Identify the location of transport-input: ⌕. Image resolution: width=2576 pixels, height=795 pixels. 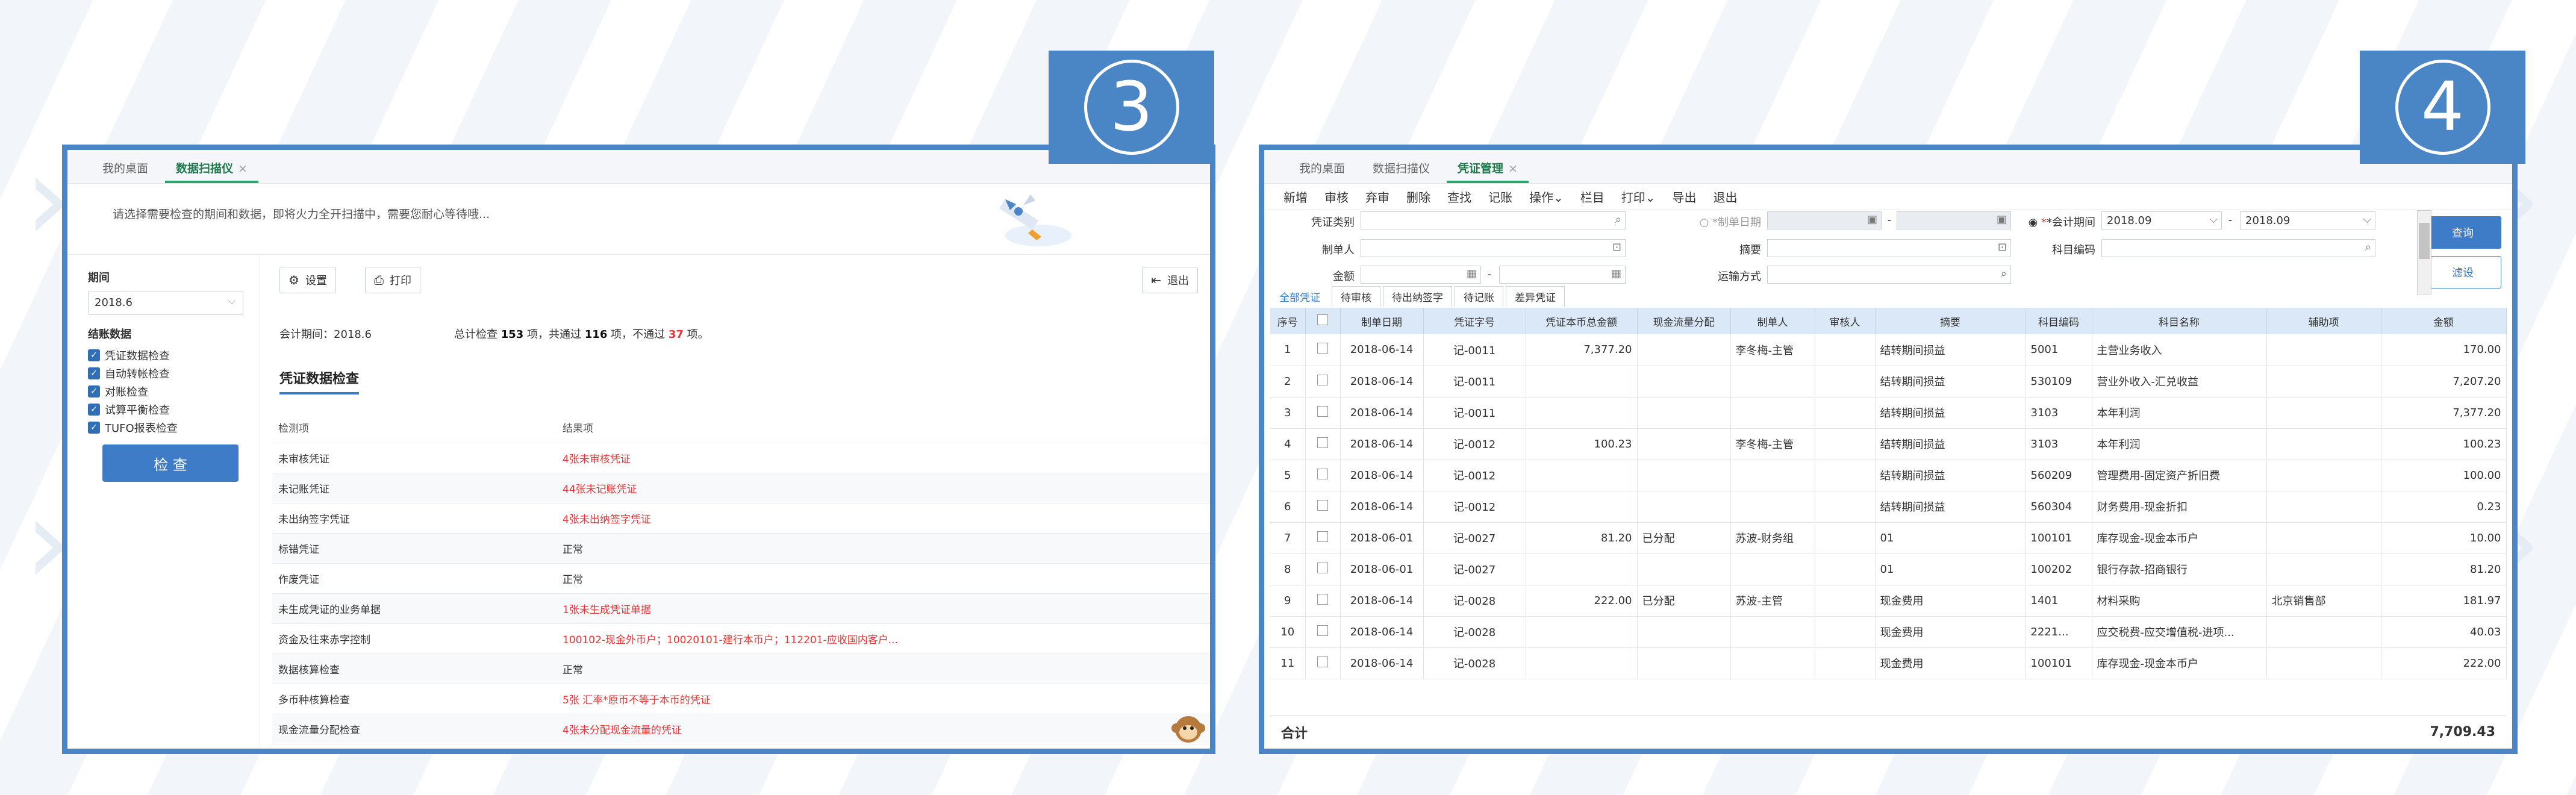
(1889, 275).